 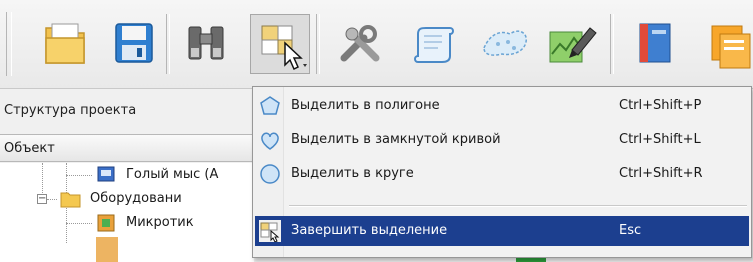 I want to click on menu-item-shortcut: Ctrl+Shift+L, so click(x=660, y=139).